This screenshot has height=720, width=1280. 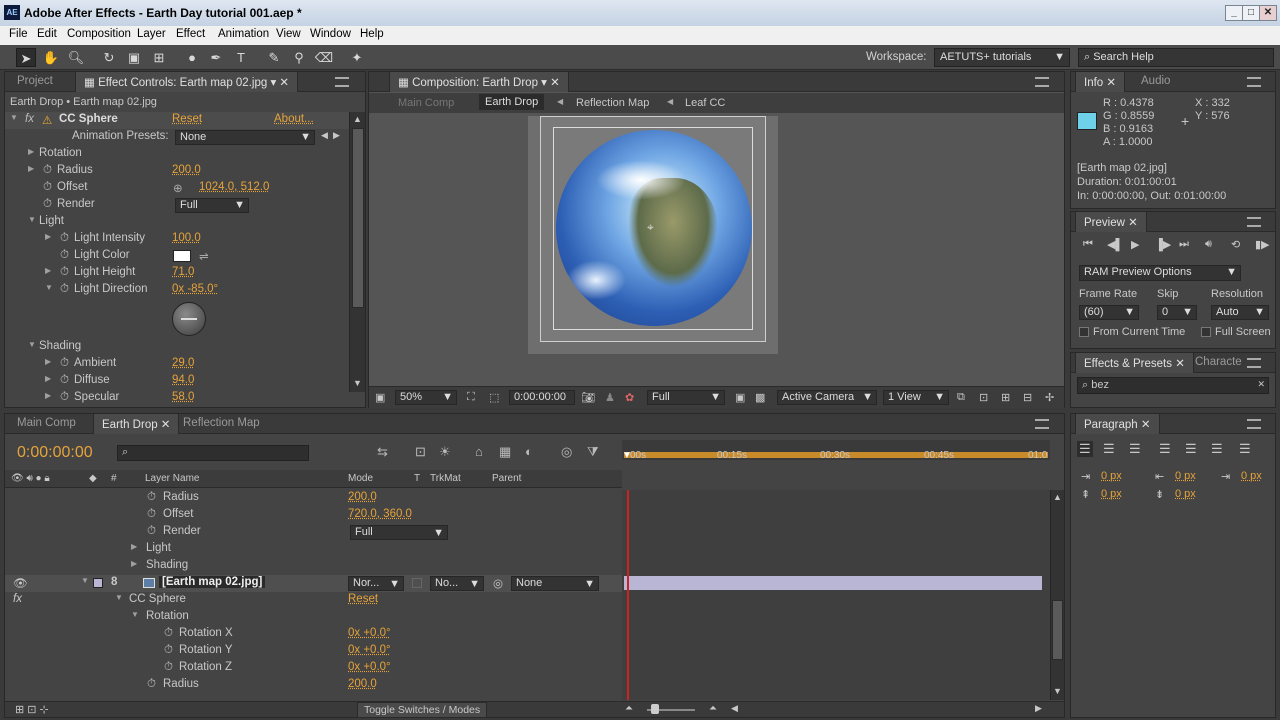 What do you see at coordinates (76, 57) in the screenshot?
I see `zoom-tool-icon: 🔍︎` at bounding box center [76, 57].